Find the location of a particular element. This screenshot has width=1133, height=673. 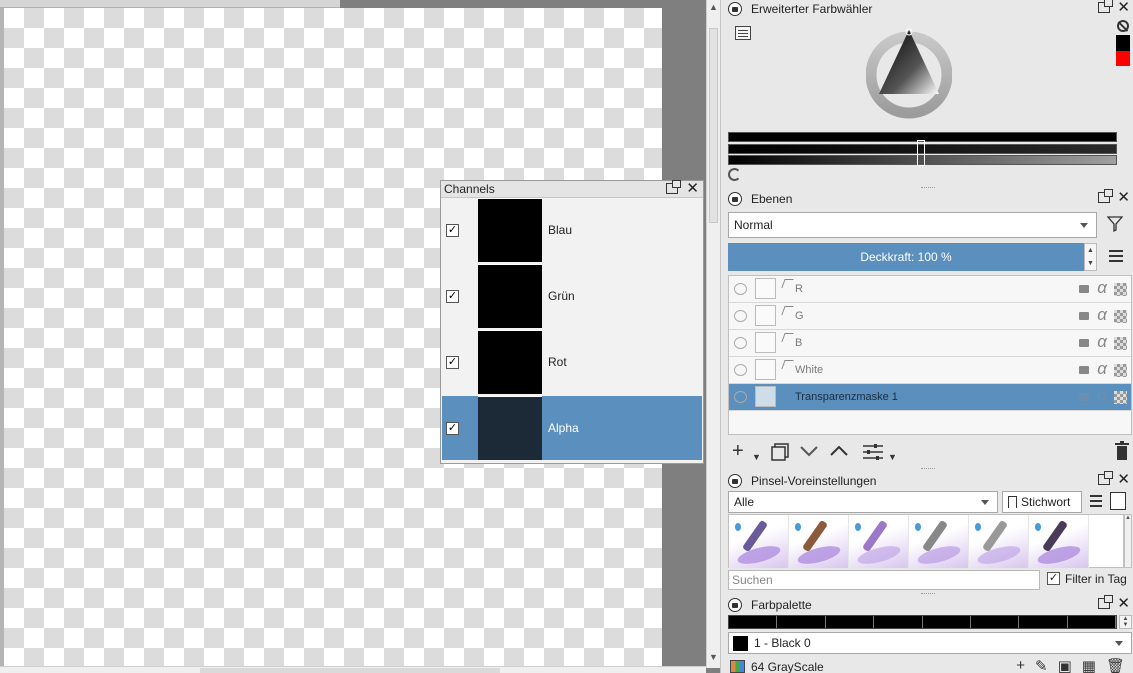

channel-row-gruen: ✓ Grün is located at coordinates (572, 296).